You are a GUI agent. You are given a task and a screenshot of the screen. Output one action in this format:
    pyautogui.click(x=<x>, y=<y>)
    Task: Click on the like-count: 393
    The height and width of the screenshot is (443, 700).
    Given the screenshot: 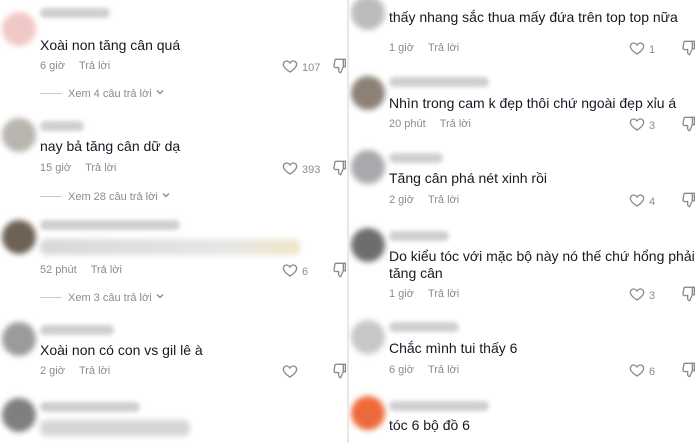 What is the action you would take?
    pyautogui.click(x=311, y=169)
    